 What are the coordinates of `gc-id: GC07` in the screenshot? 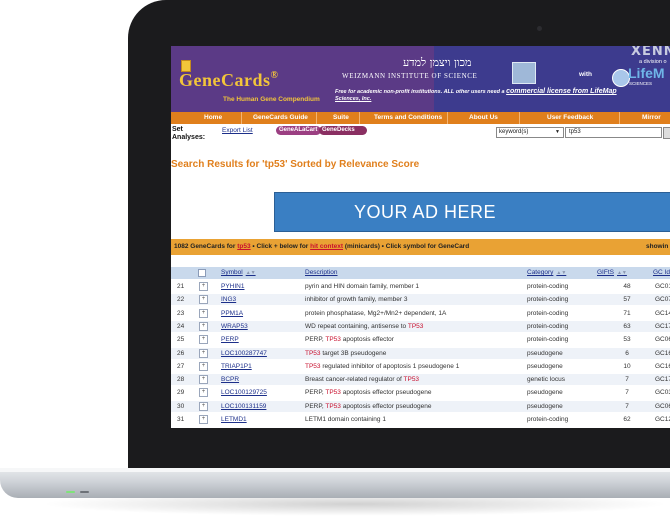 It's located at (662, 300).